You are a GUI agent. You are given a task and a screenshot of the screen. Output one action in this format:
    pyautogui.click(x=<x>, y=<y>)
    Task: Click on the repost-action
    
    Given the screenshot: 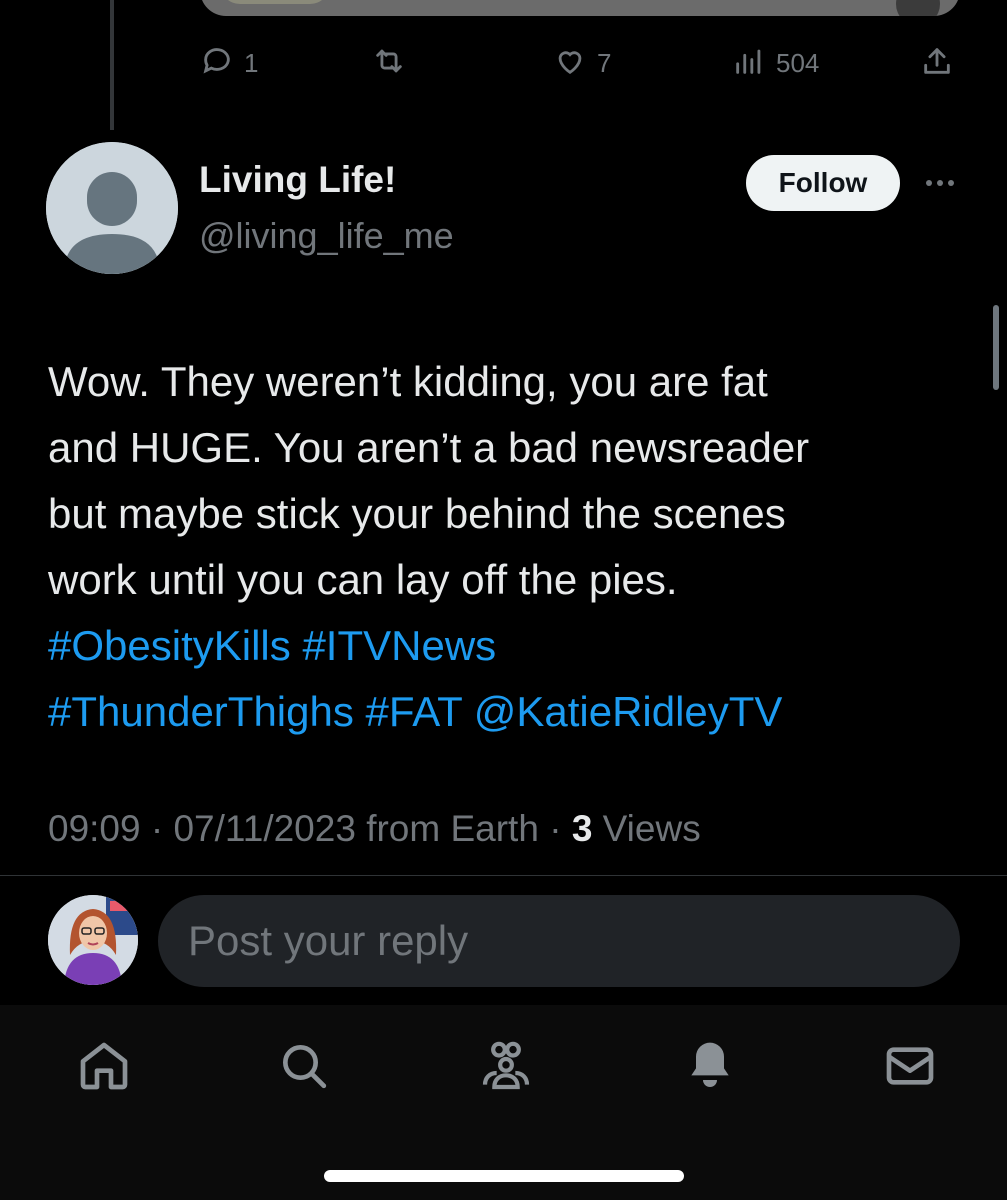 What is the action you would take?
    pyautogui.click(x=389, y=63)
    